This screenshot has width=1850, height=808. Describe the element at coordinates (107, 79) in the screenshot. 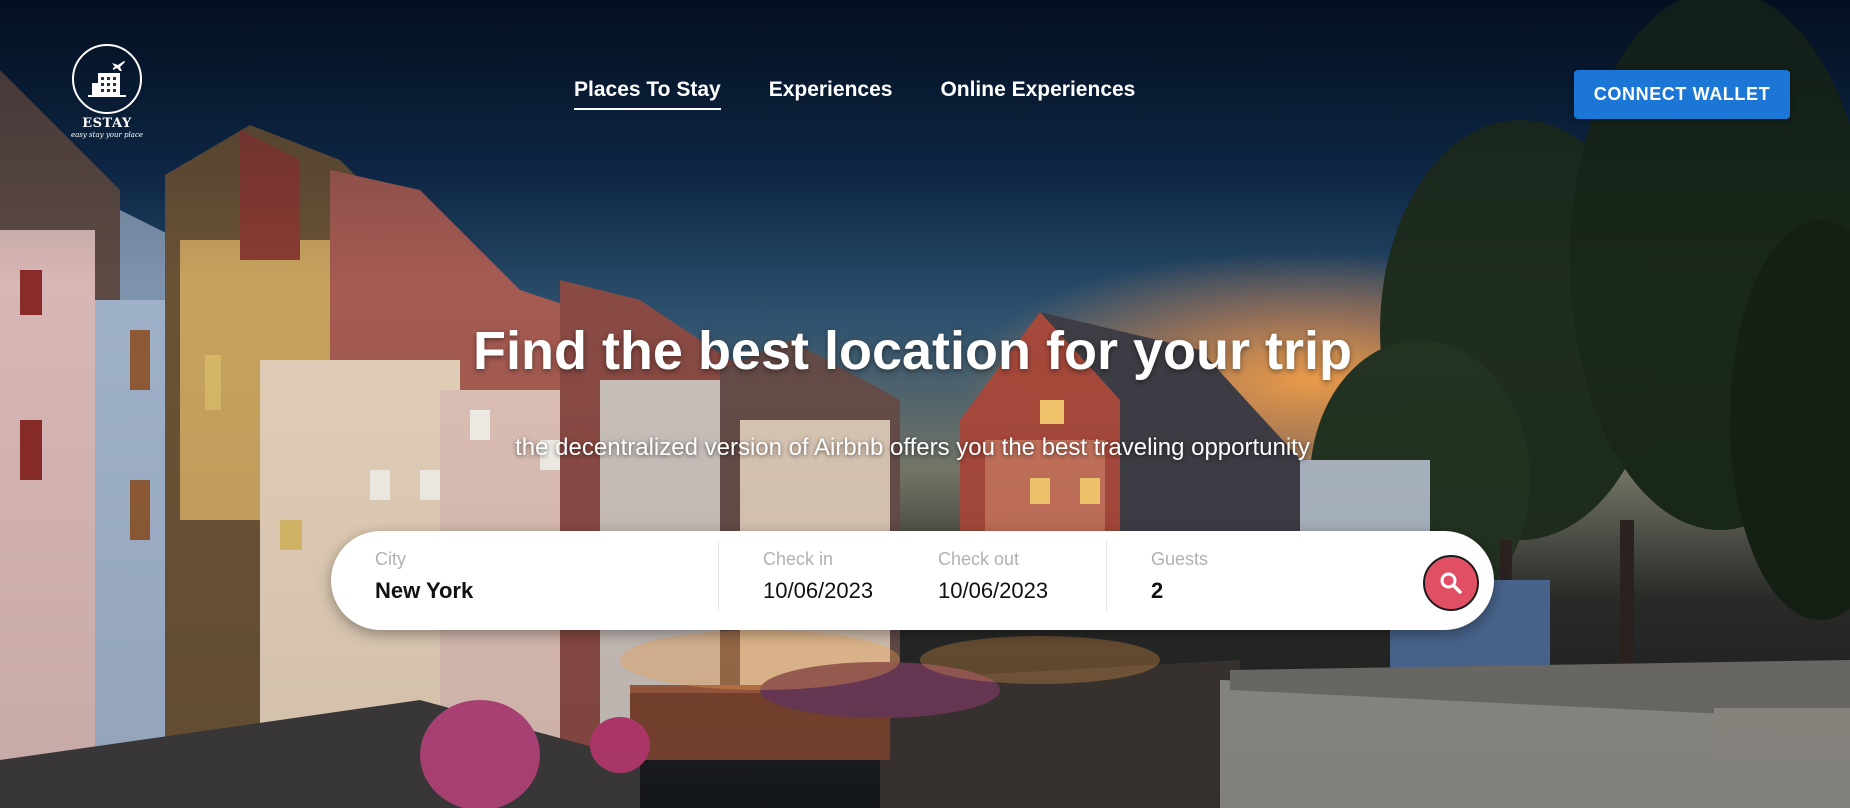

I see `hotel-icon` at that location.